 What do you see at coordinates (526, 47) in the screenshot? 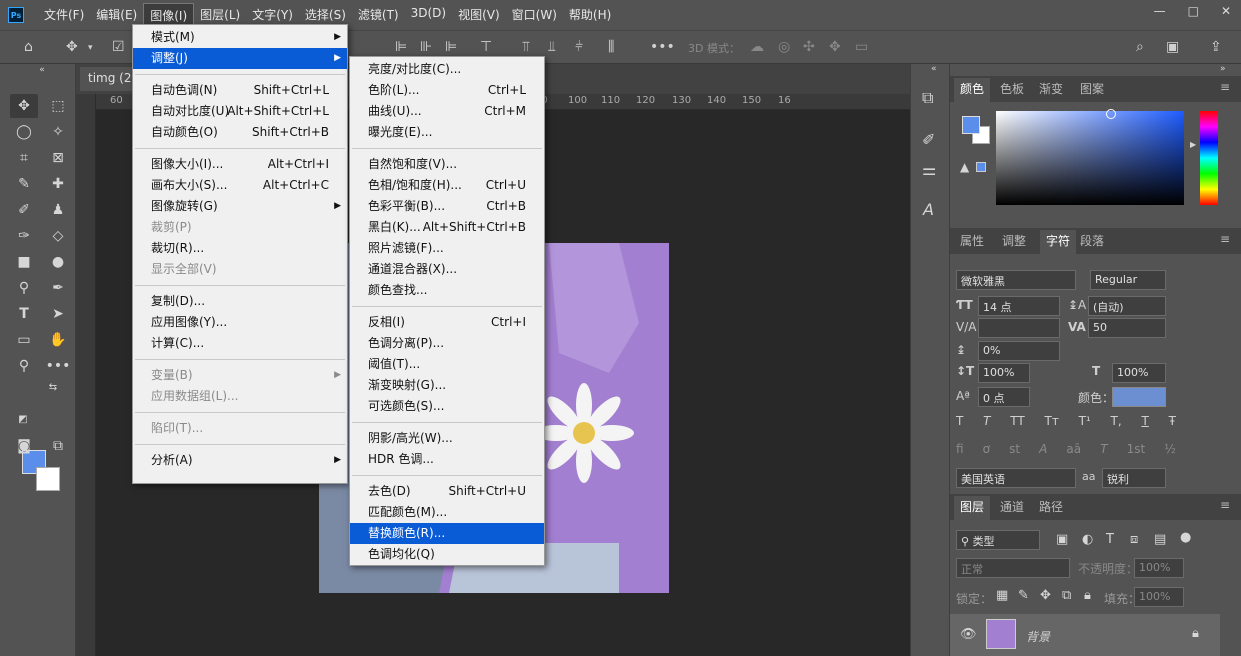
I see `distribute-top-icon: ⫪` at bounding box center [526, 47].